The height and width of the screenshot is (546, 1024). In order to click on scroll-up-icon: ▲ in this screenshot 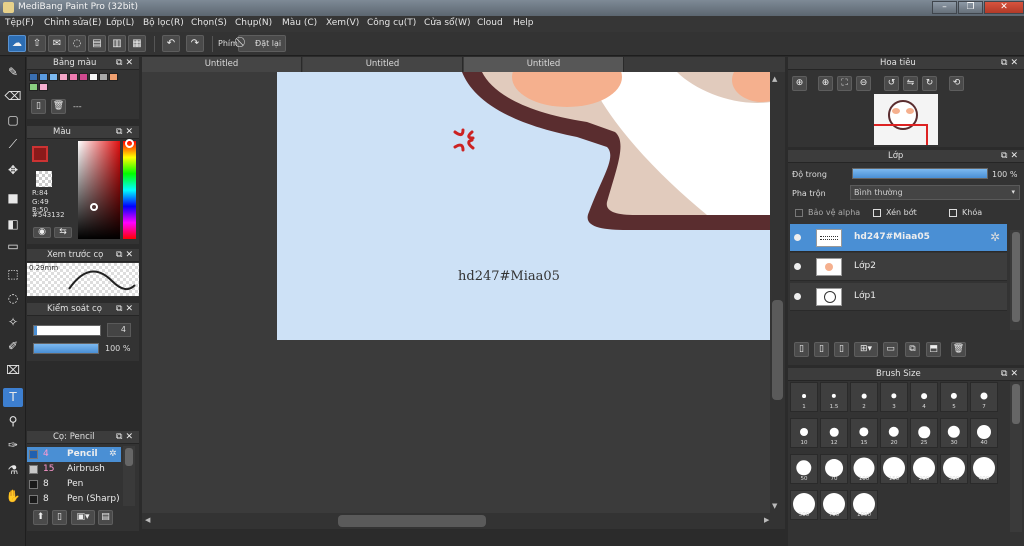, I will do `click(774, 79)`.